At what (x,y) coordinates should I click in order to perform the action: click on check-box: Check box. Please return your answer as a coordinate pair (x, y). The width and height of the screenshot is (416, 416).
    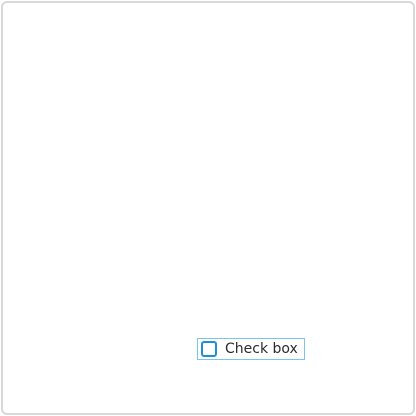
    Looking at the image, I should click on (251, 349).